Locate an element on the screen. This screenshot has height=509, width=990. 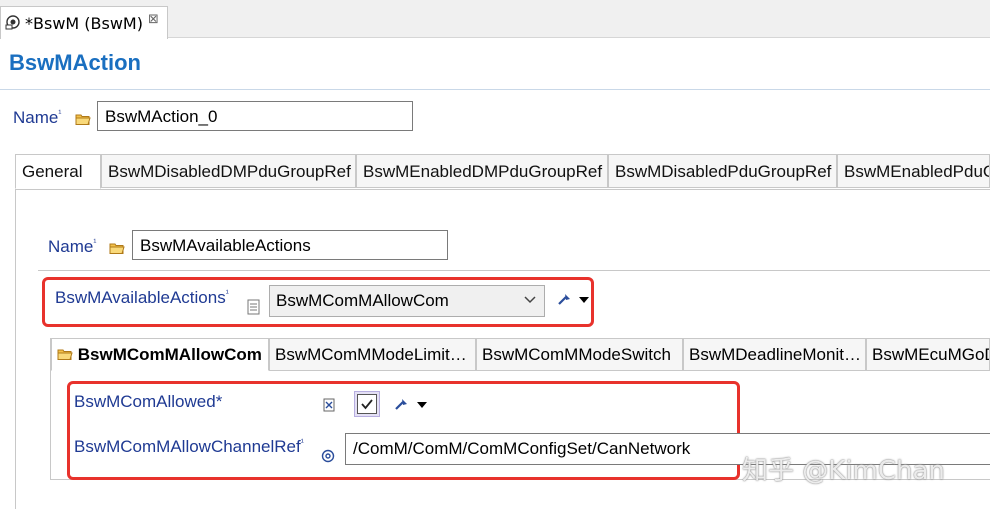
com-allowed-label: BswMComAllowed* is located at coordinates (148, 401).